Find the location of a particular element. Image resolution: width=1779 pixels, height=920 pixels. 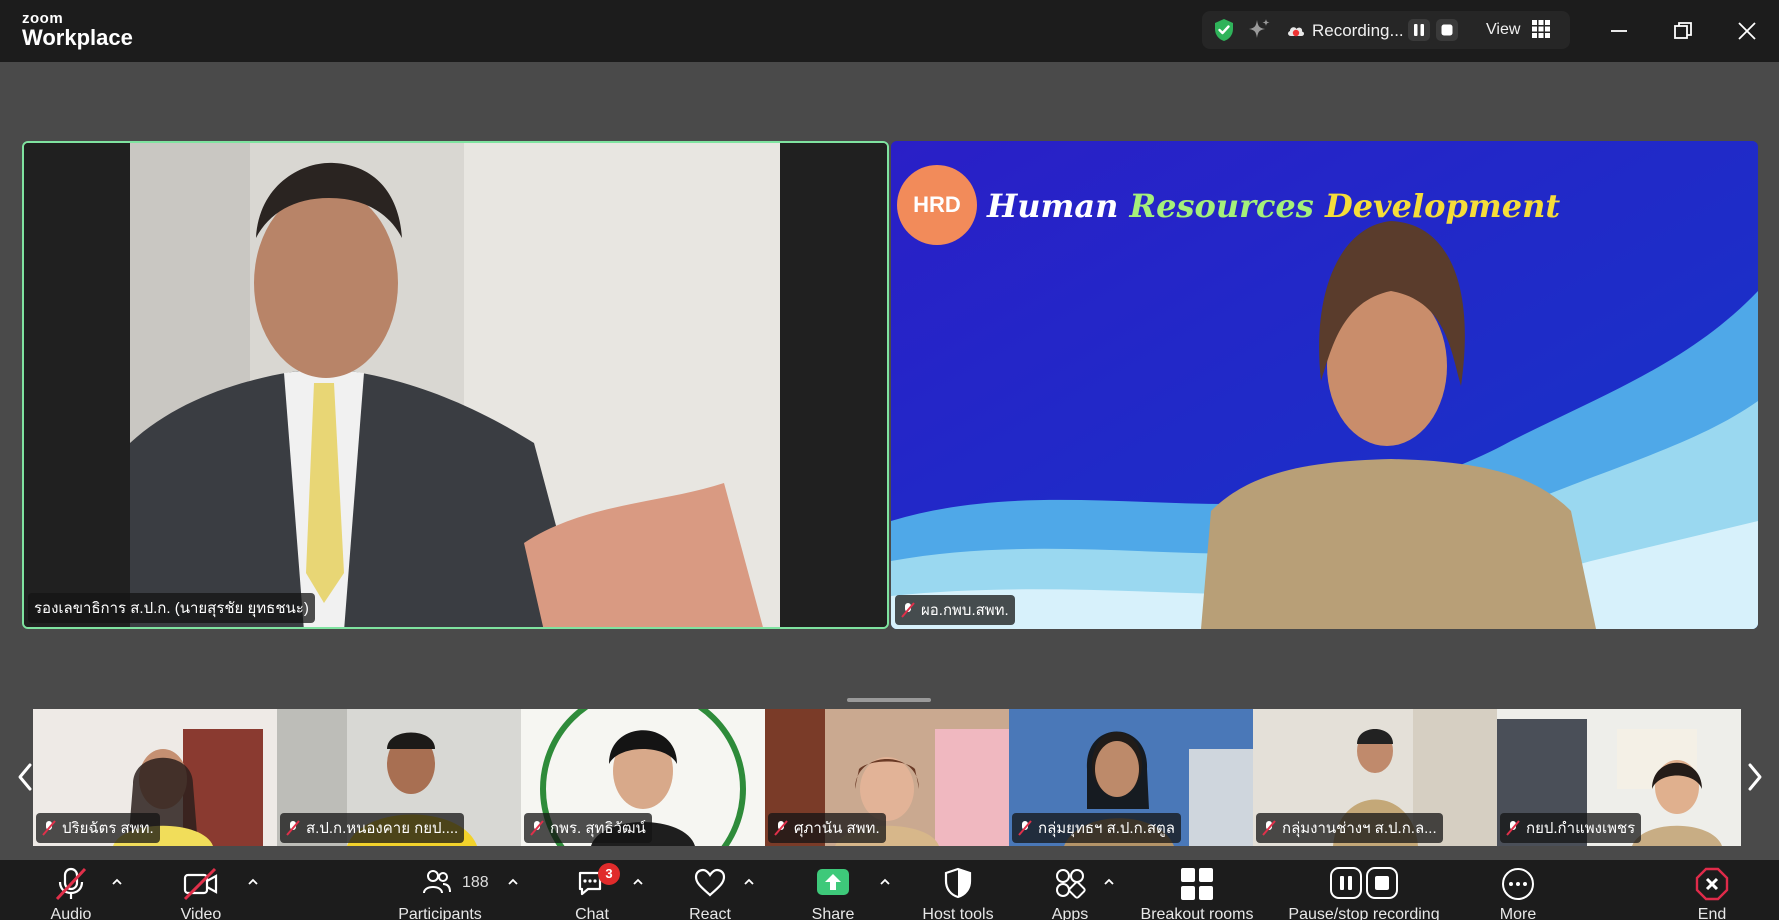

thumbnail-tile: ศุภานัน สพท. is located at coordinates (887, 777).